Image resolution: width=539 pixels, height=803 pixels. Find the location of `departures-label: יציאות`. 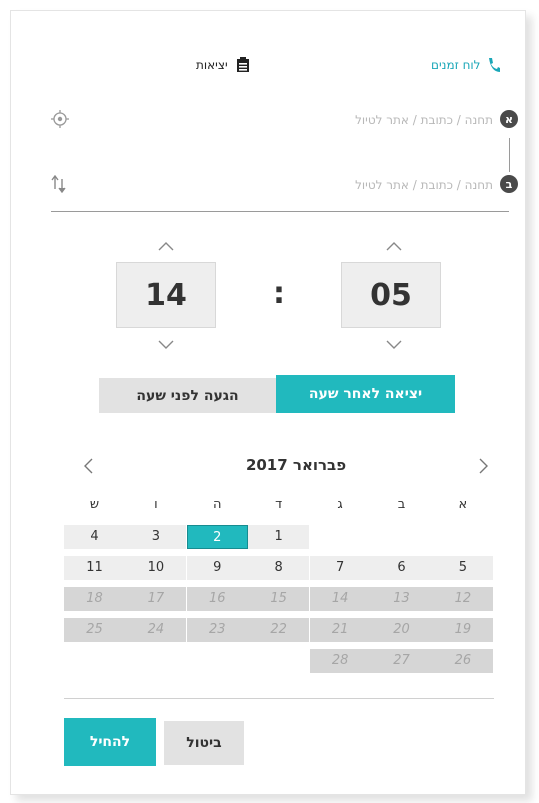

departures-label: יציאות is located at coordinates (212, 65).